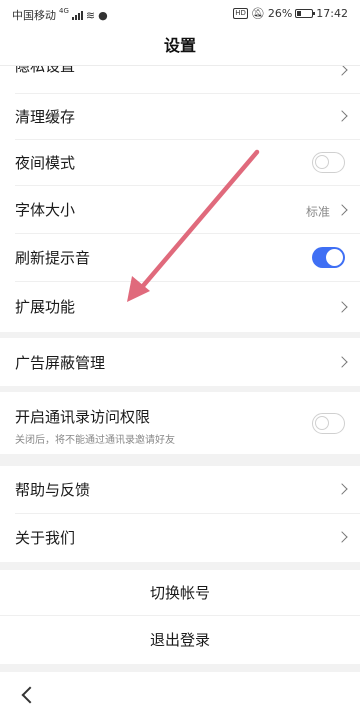 The image size is (360, 720). I want to click on status-right: HD 🔕︎ 26% 17:42, so click(290, 13).